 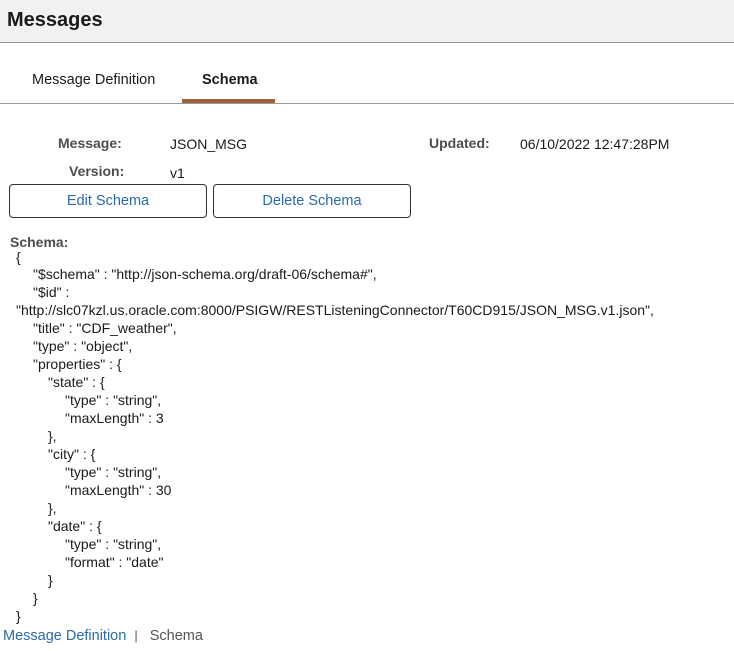 I want to click on active-tab-indicator, so click(x=228, y=101).